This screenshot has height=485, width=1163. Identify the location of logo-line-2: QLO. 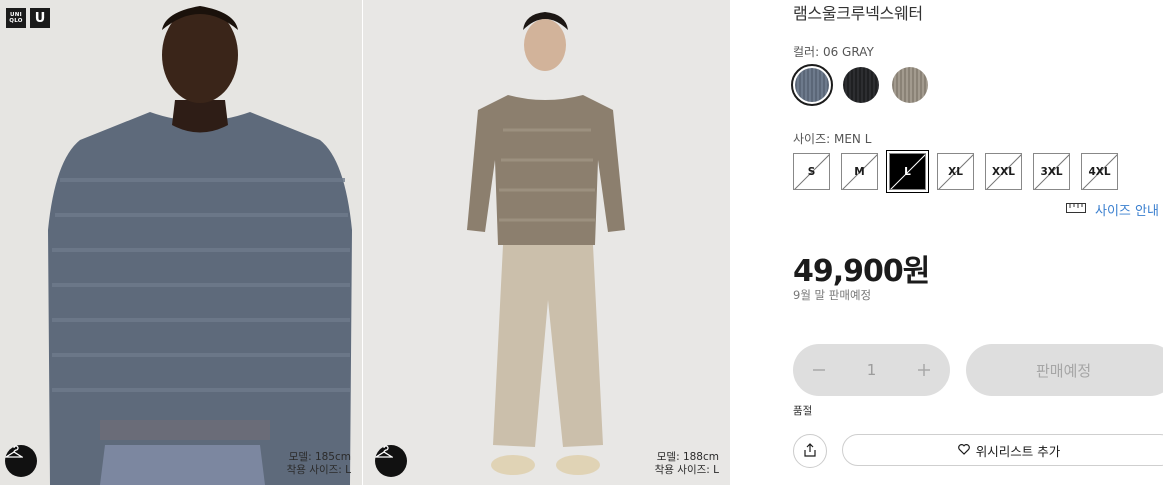
(16, 21).